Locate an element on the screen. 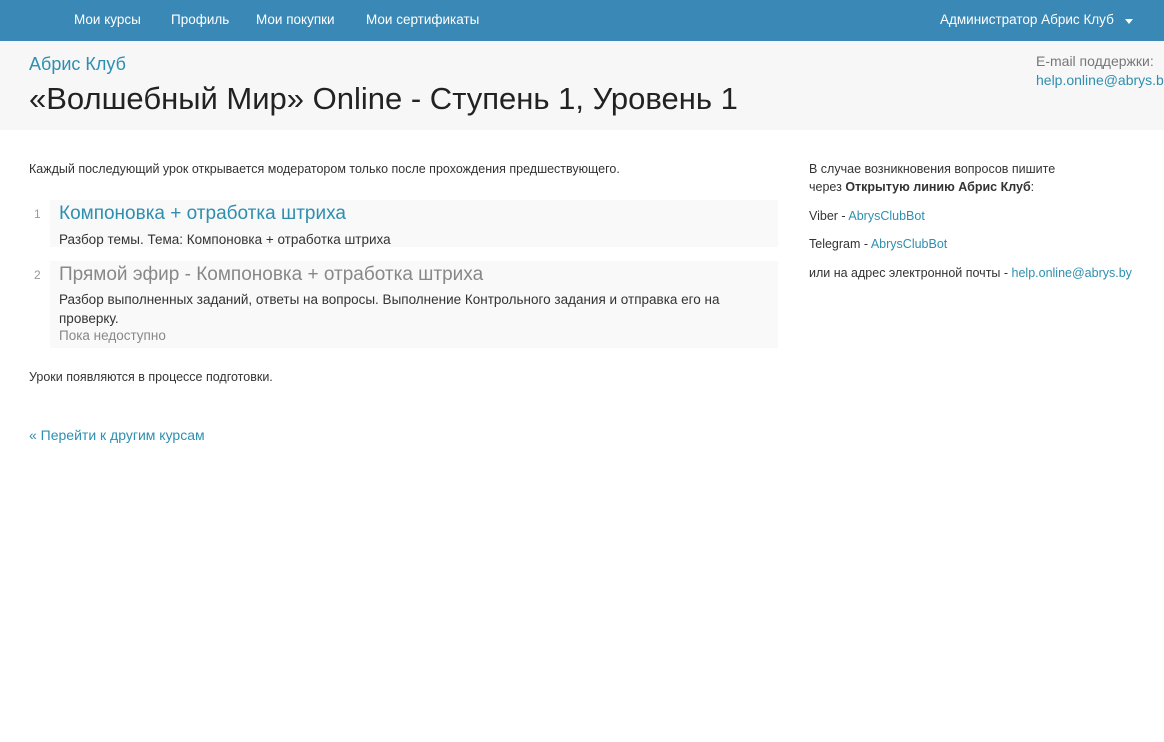 This screenshot has height=742, width=1164. viber-contact: Viber - AbrysClubBot is located at coordinates (867, 216).